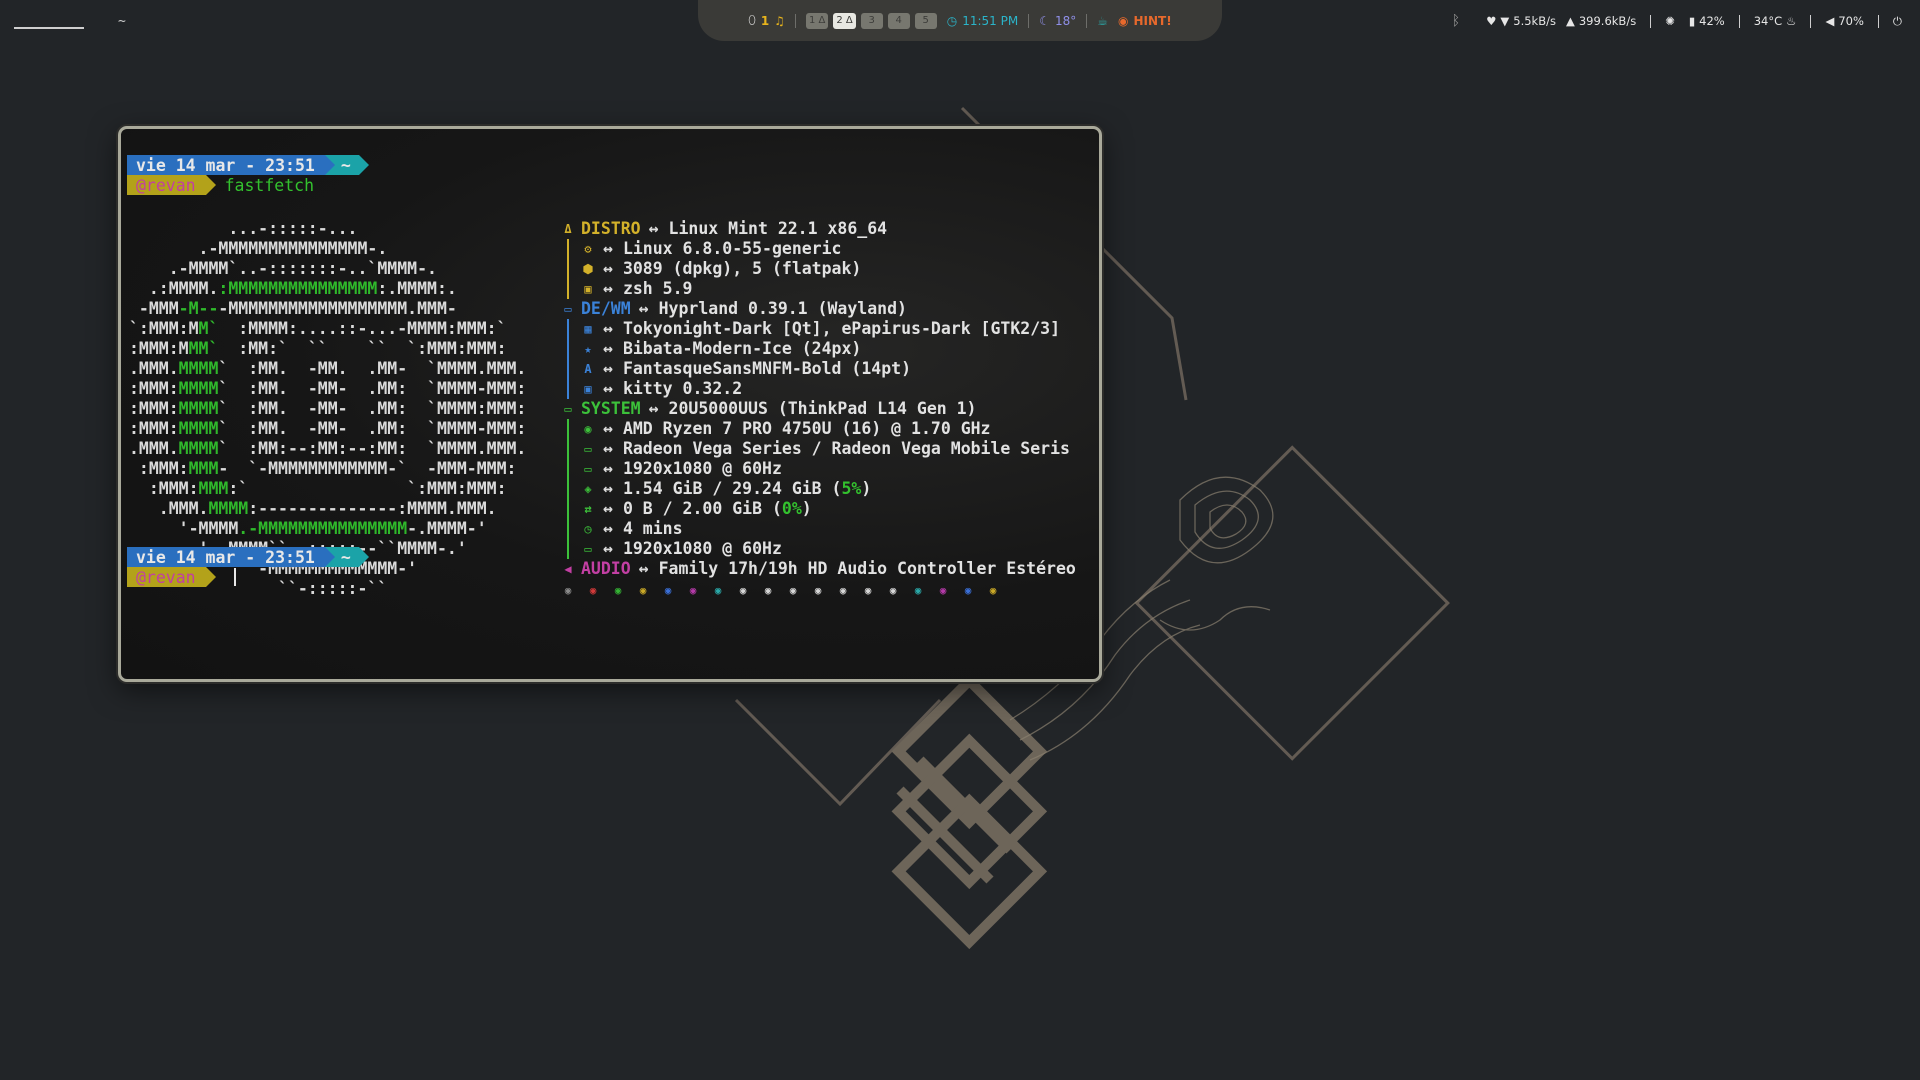 This screenshot has width=1920, height=1080. What do you see at coordinates (818, 469) in the screenshot?
I see `info-item: ▭ ↔ 1920x1080 @ 60Hz` at bounding box center [818, 469].